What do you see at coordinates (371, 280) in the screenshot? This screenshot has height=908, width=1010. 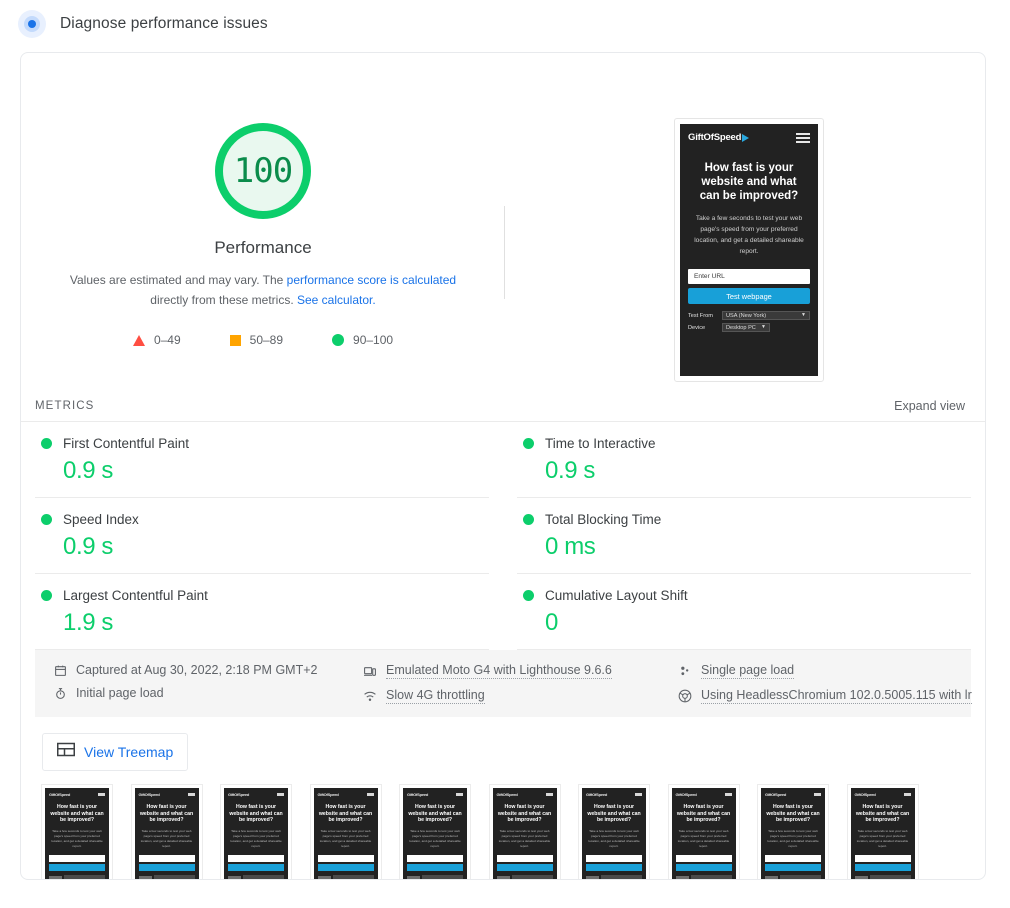 I see `performance-score-link: performance score is calculated` at bounding box center [371, 280].